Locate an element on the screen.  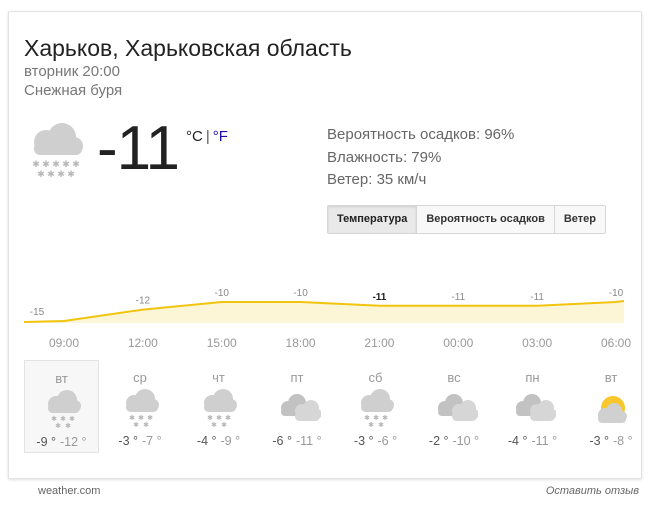
forecast-low: -8 ° is located at coordinates (623, 441).